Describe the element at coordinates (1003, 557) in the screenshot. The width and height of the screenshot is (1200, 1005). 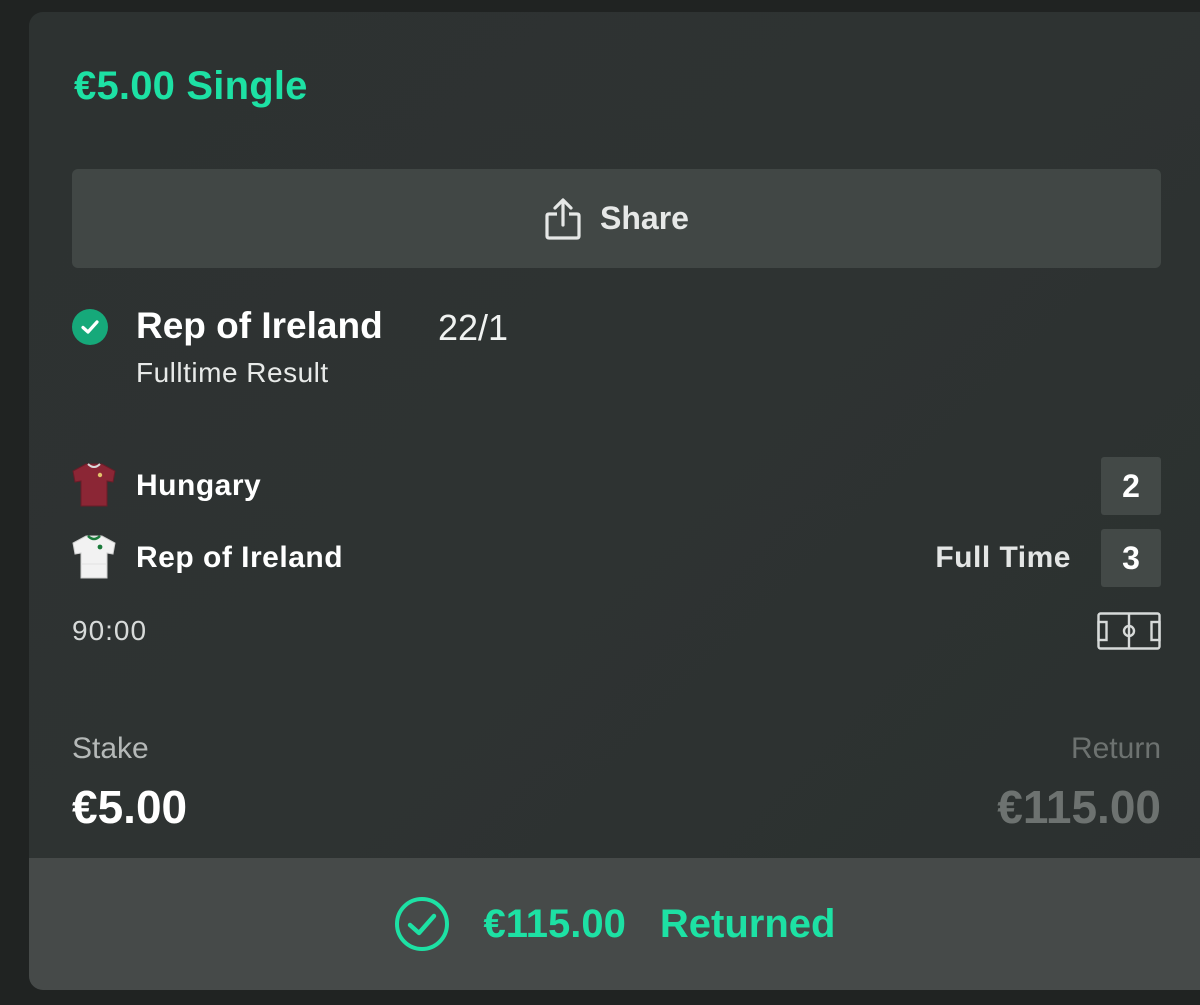
I see `match-status: Full Time` at that location.